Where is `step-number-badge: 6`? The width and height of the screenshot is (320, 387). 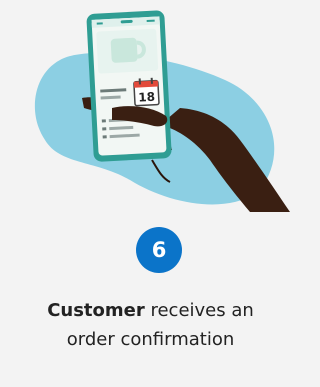 step-number-badge: 6 is located at coordinates (159, 250).